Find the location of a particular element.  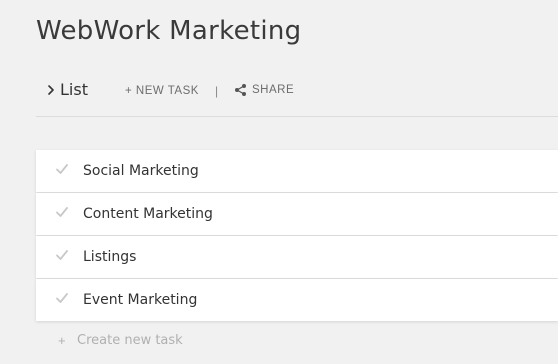

share-icon is located at coordinates (240, 90).